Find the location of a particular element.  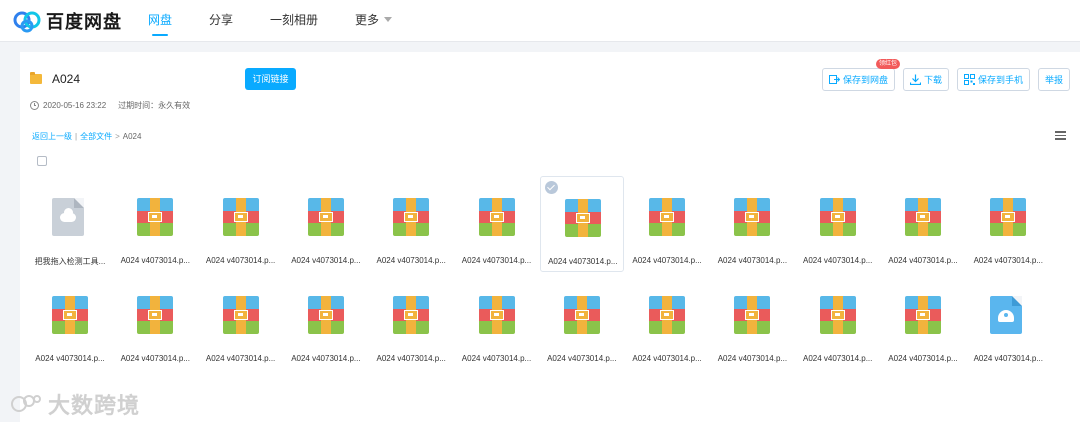

breadcrumb-back-link: 返回上一级 is located at coordinates (52, 136).